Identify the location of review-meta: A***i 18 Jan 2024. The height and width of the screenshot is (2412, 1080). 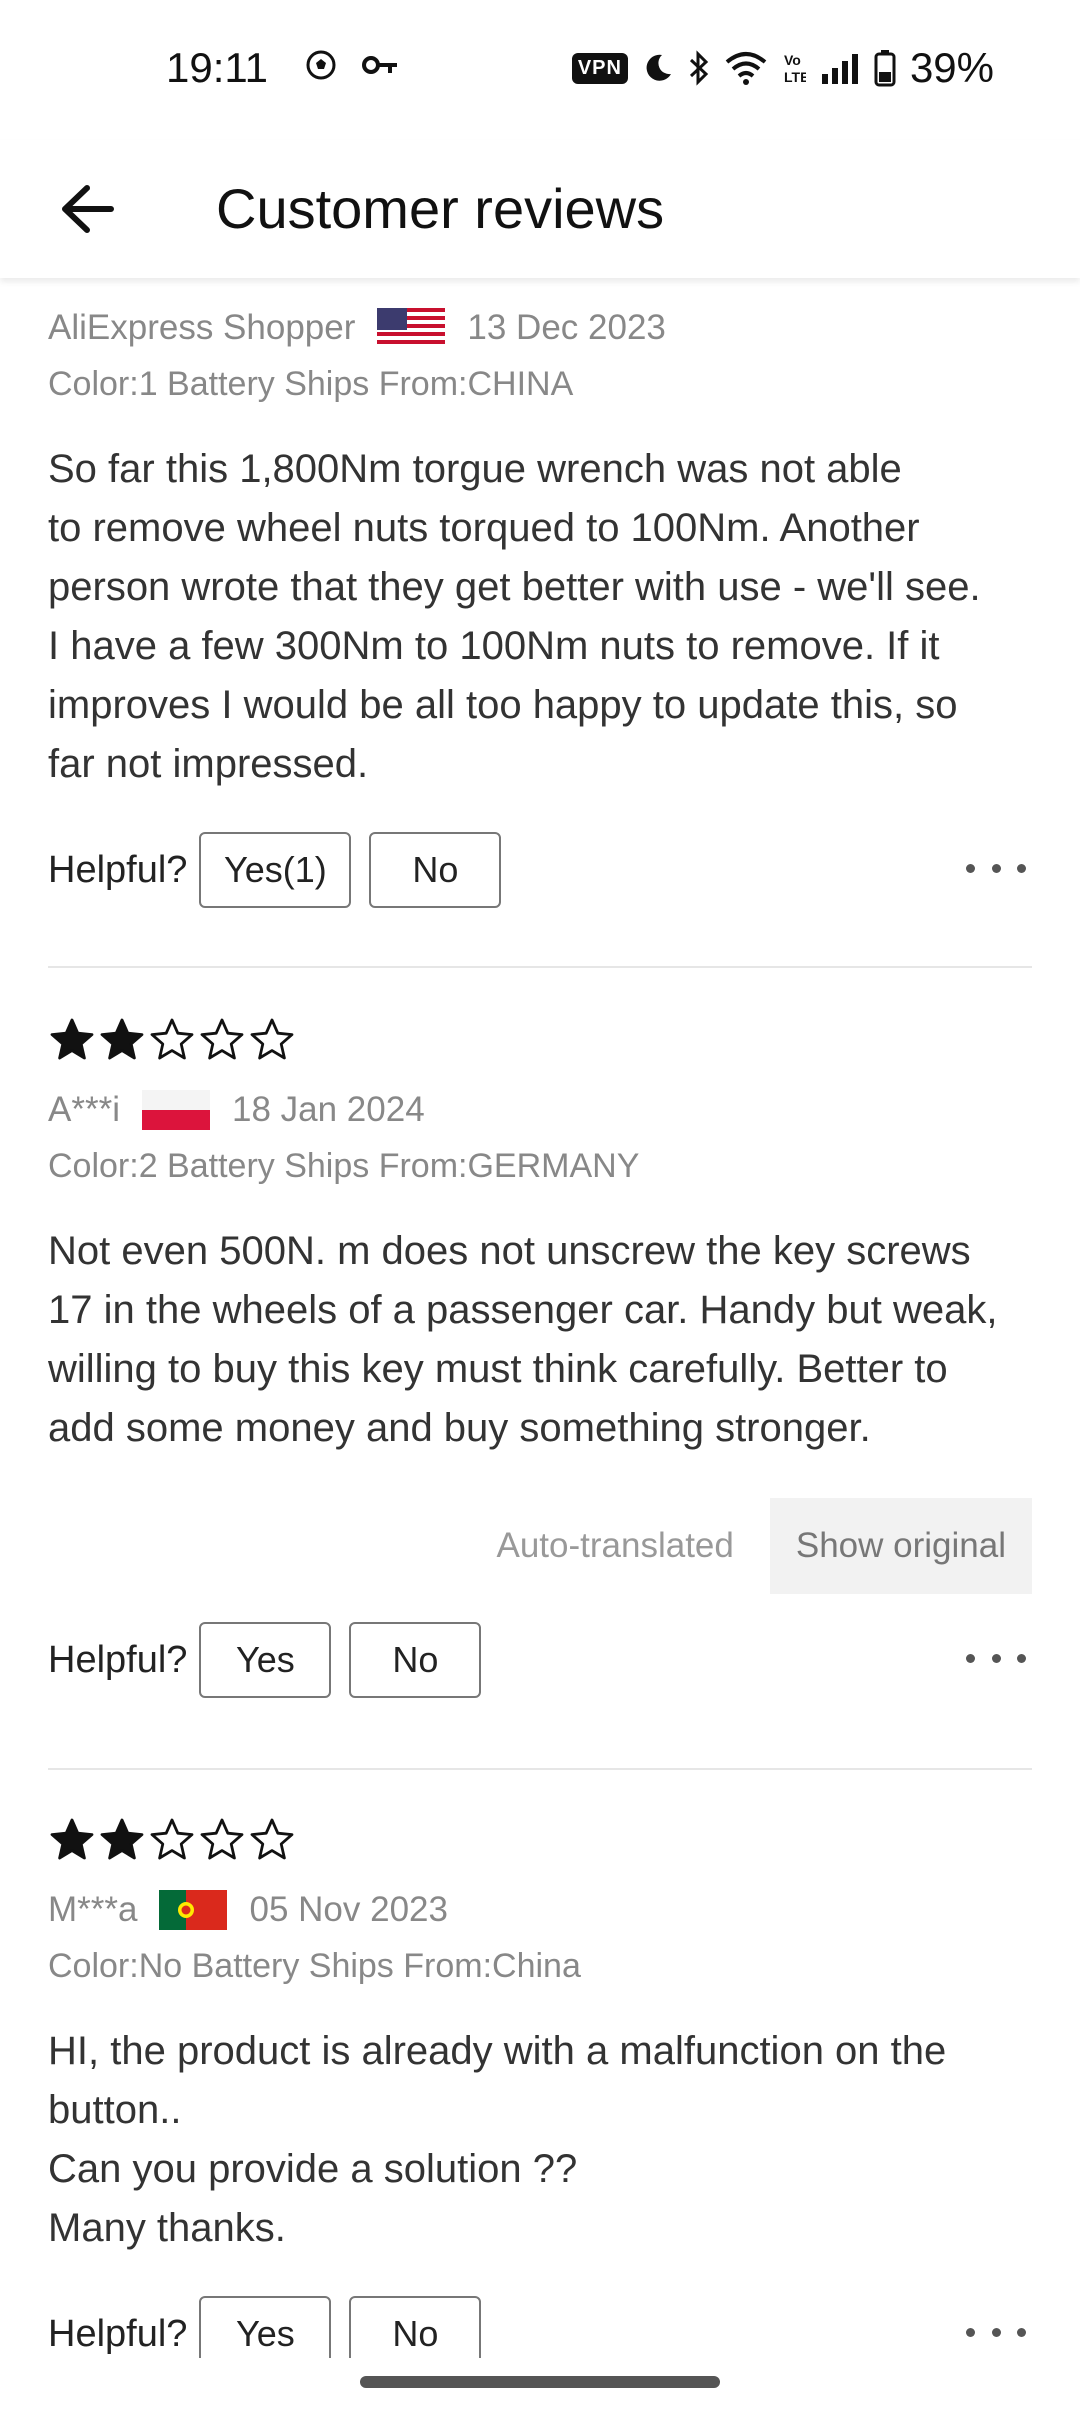
(540, 1110).